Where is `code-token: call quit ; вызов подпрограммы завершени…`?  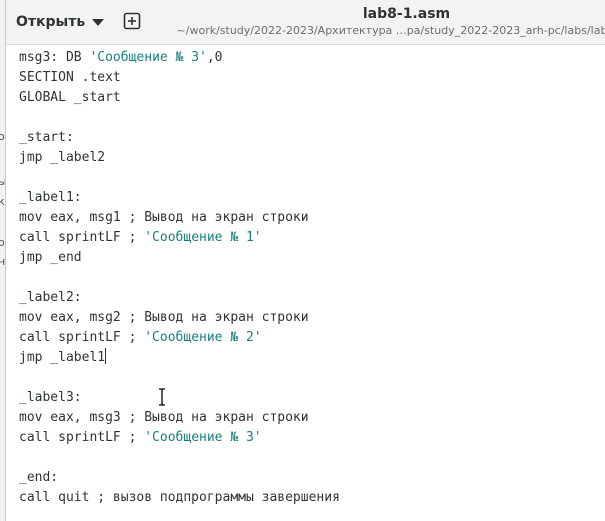
code-token: call quit ; вызов подпрограммы завершени… is located at coordinates (179, 497).